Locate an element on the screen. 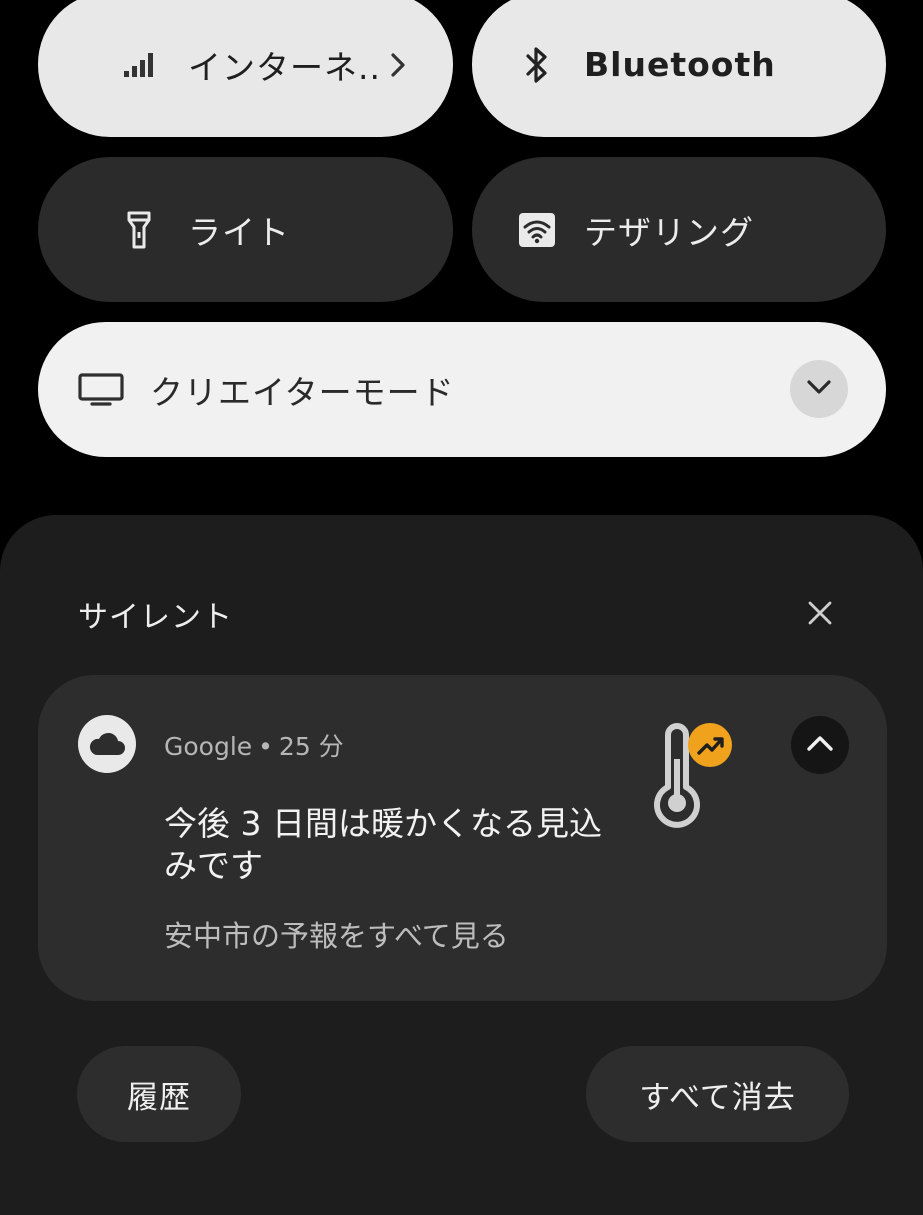 The height and width of the screenshot is (1215, 923). tile-tethering: テザリング is located at coordinates (679, 229).